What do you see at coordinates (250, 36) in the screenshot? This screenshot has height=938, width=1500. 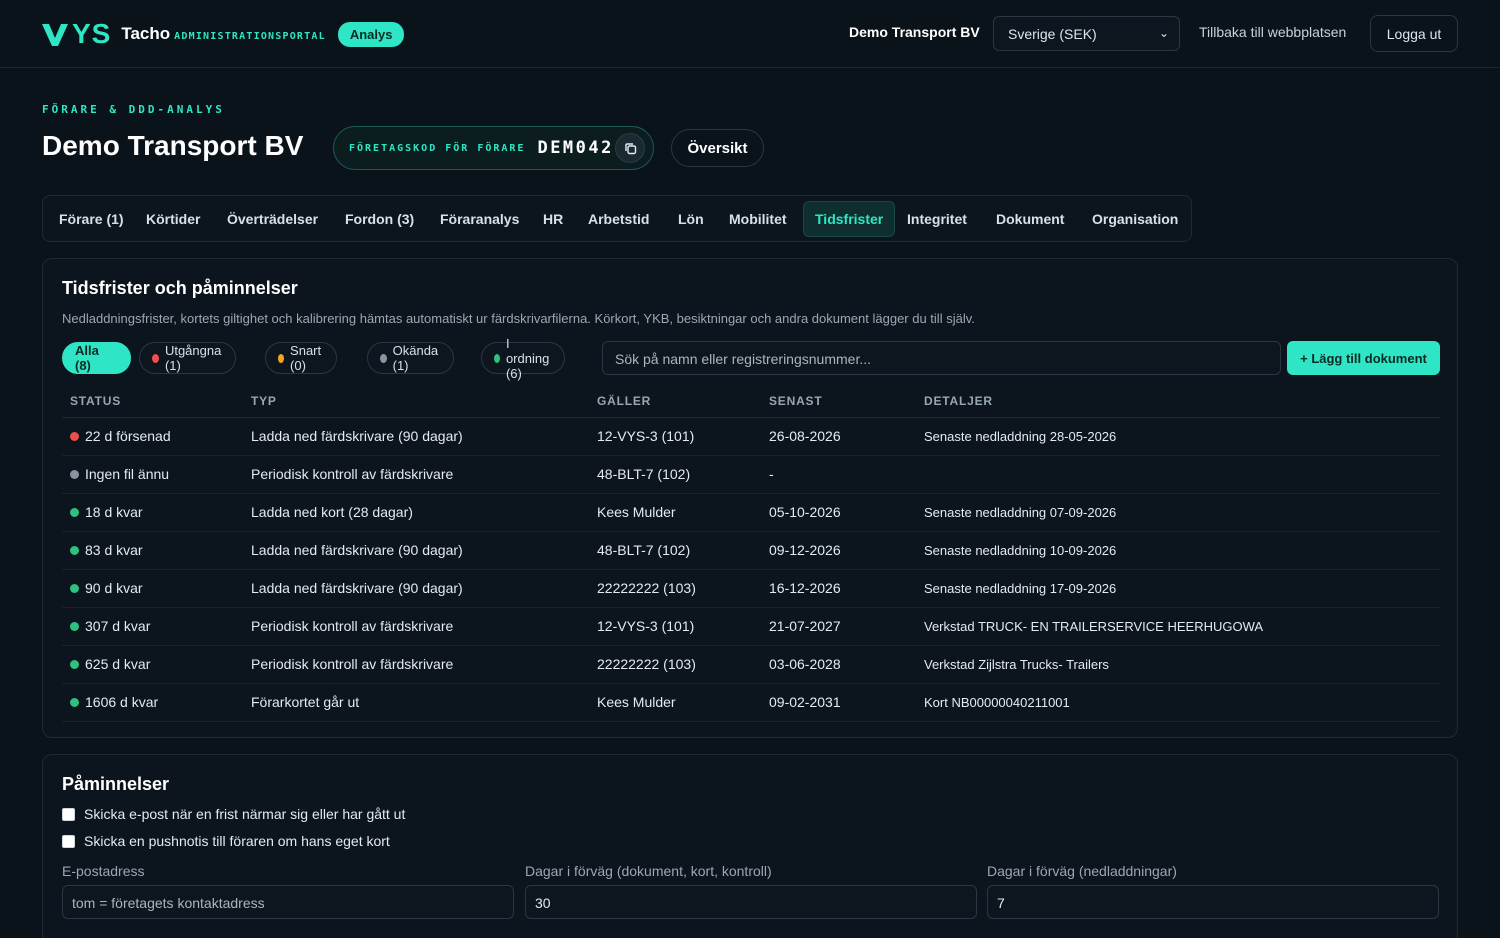 I see `app-subtitle: ADMINISTRATIONSPORTAL` at bounding box center [250, 36].